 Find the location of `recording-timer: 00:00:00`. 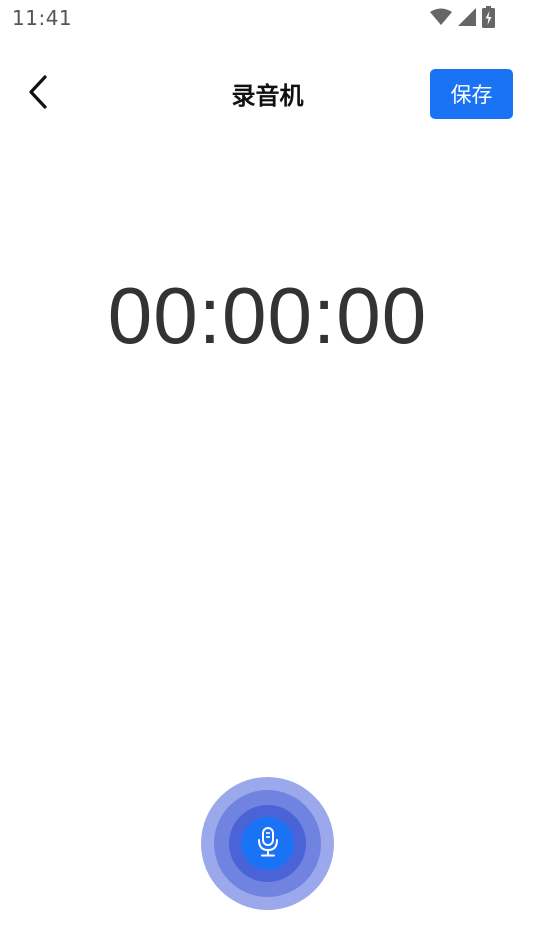

recording-timer: 00:00:00 is located at coordinates (267, 315).